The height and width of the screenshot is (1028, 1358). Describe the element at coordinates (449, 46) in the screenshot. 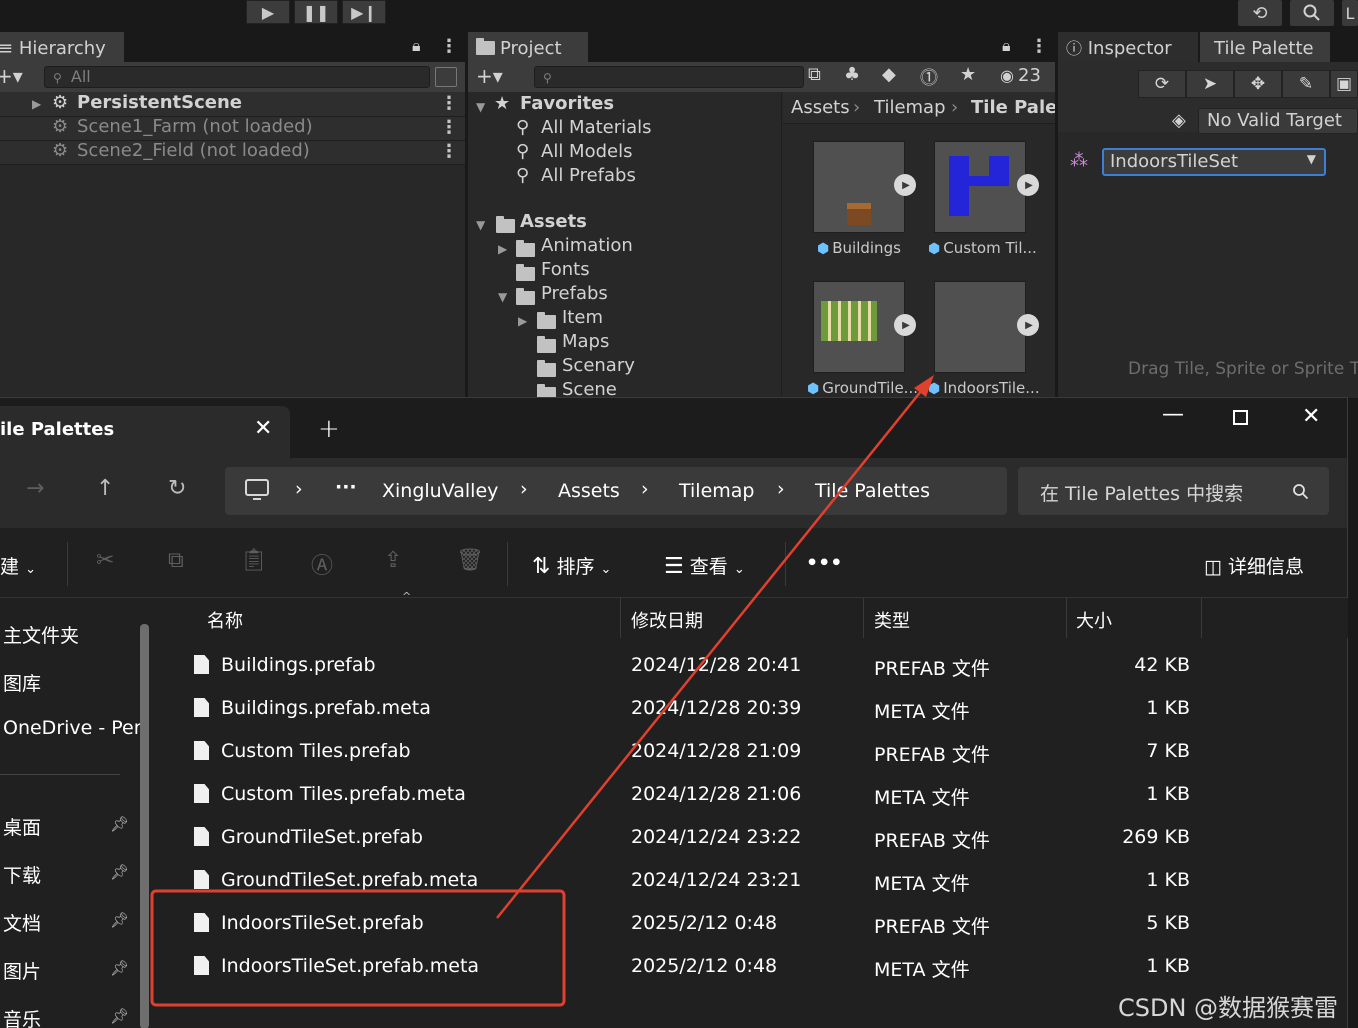

I see `hierarchy-menu-icon: ⋮` at that location.